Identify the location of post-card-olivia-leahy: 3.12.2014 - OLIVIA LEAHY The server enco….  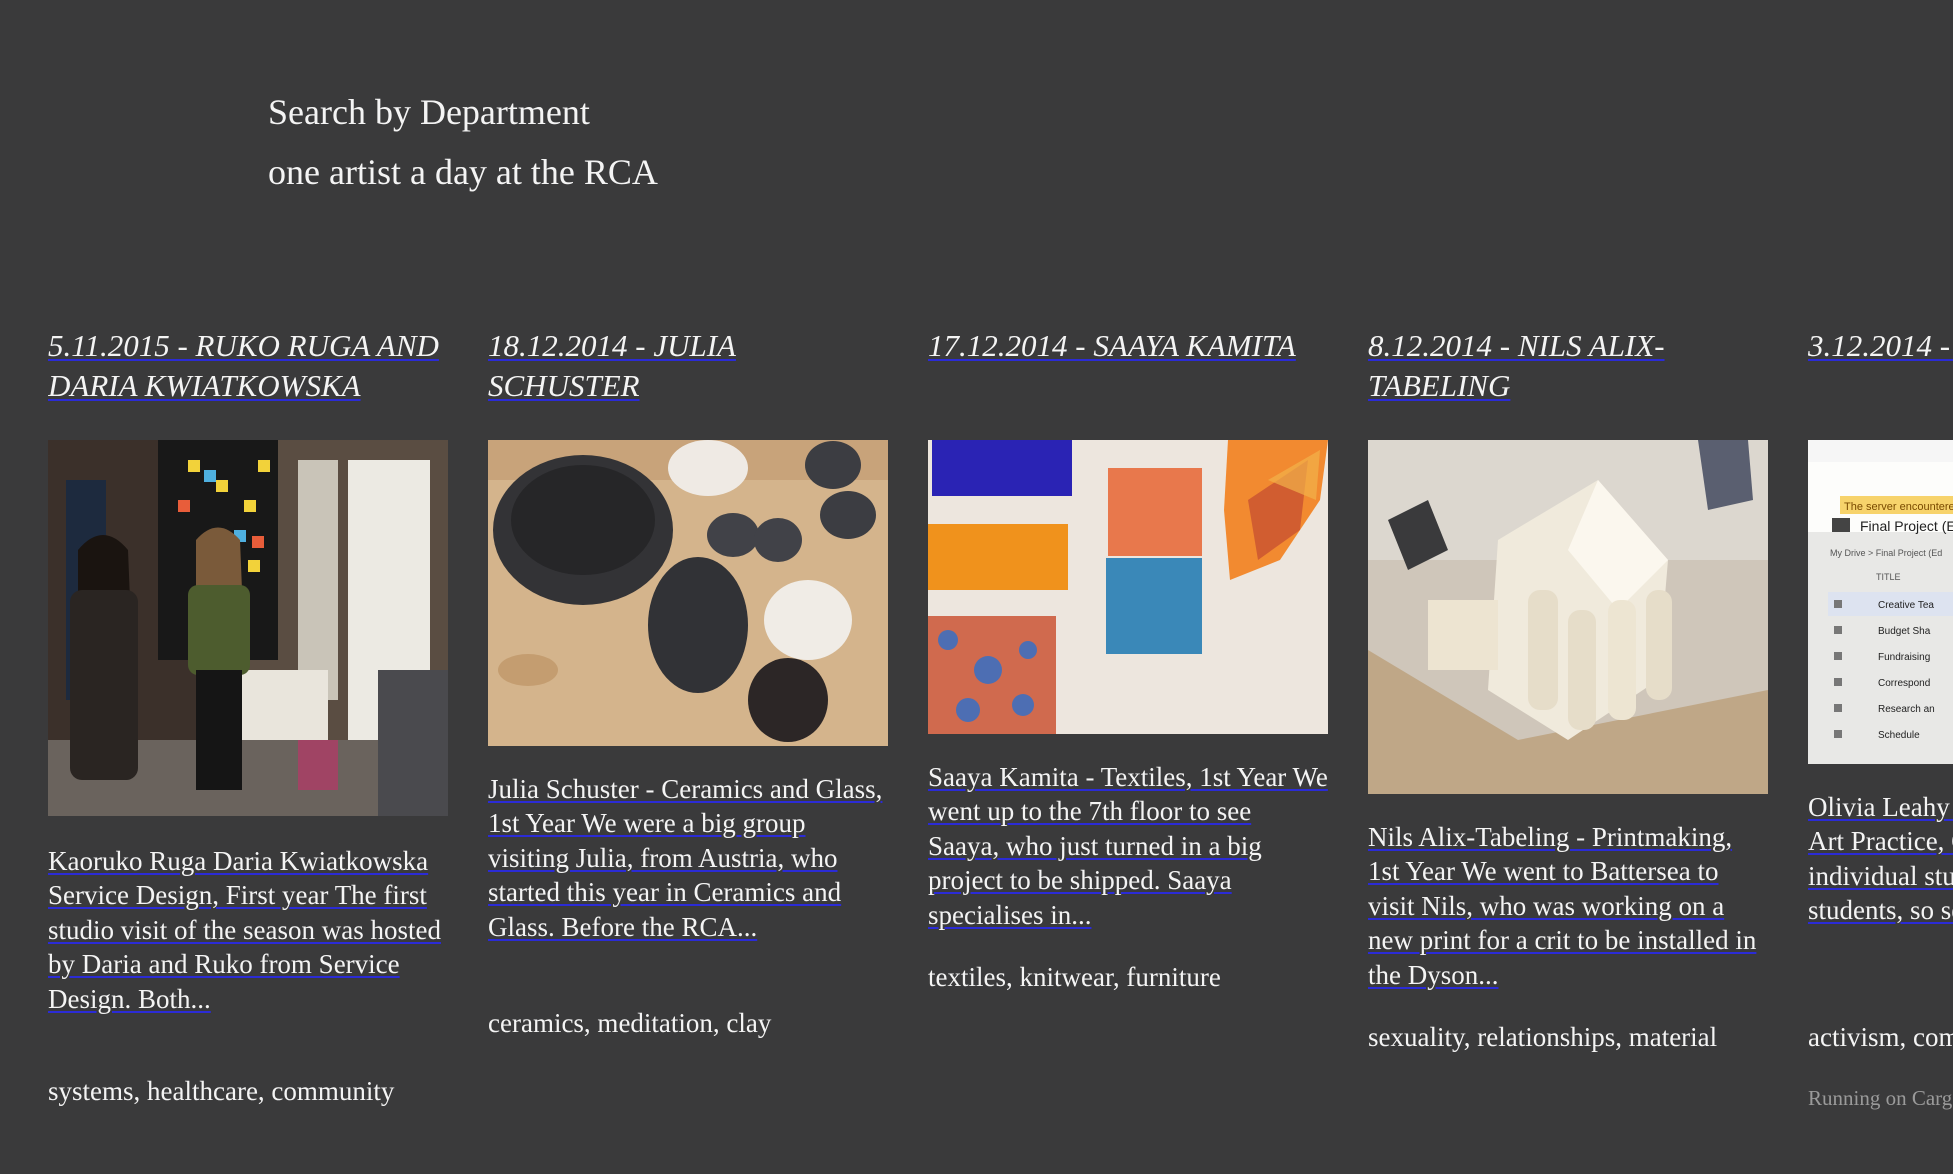
(1880, 718).